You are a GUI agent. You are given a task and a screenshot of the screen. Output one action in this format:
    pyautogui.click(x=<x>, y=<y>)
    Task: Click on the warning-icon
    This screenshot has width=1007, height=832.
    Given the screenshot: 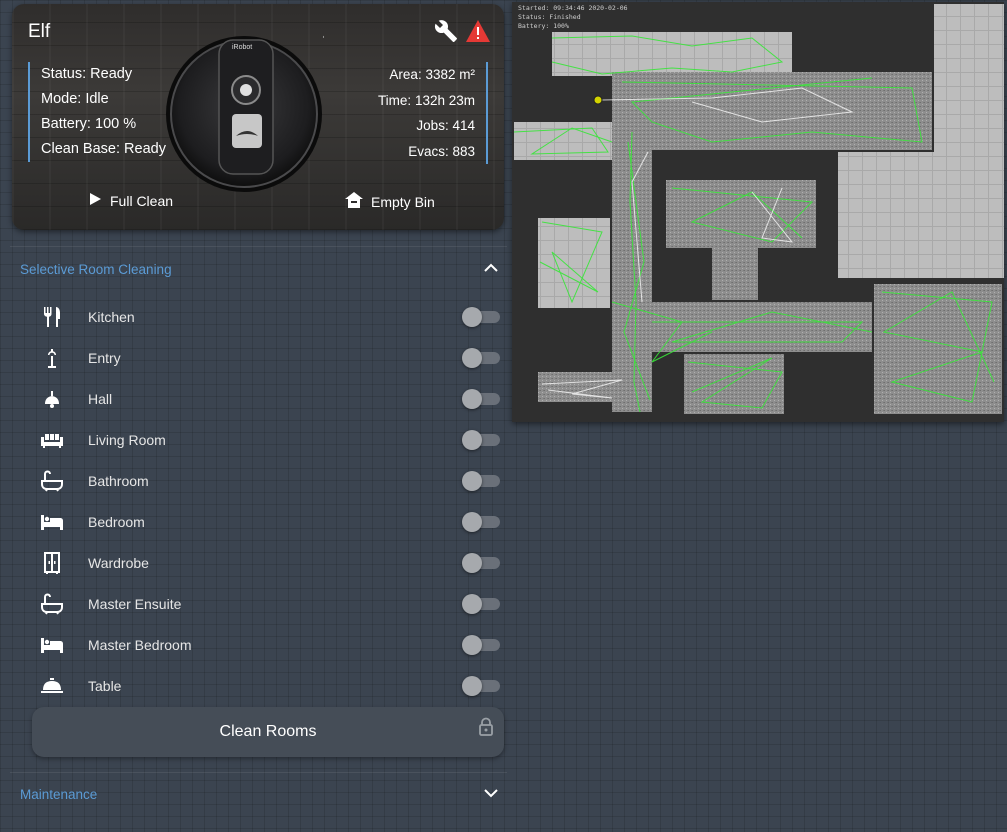 What is the action you would take?
    pyautogui.click(x=478, y=33)
    